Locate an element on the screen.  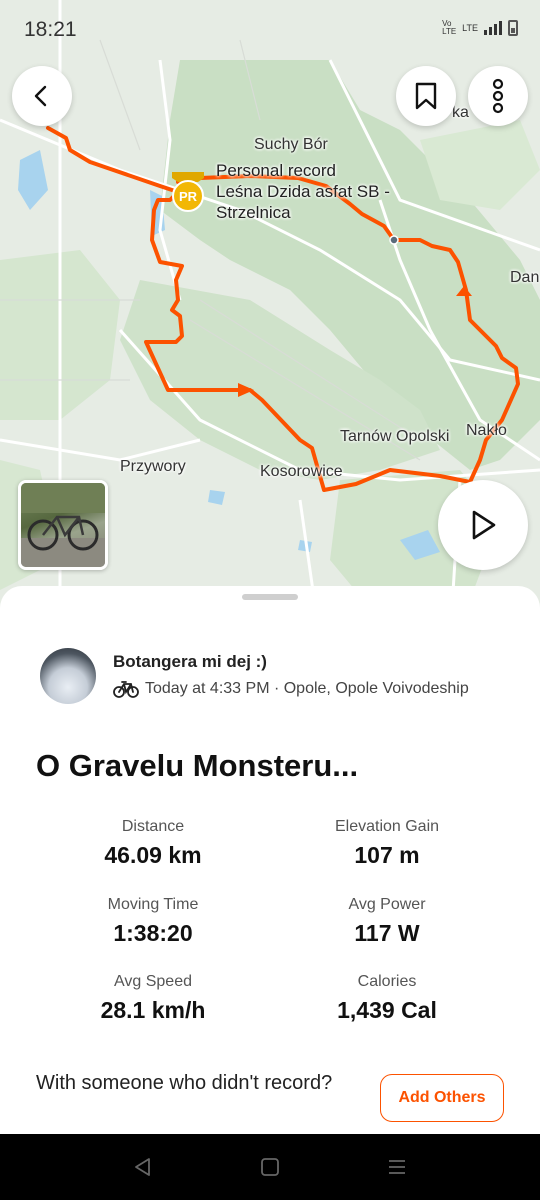
stat-value: 1,439 Cal is located at coordinates (387, 1010).